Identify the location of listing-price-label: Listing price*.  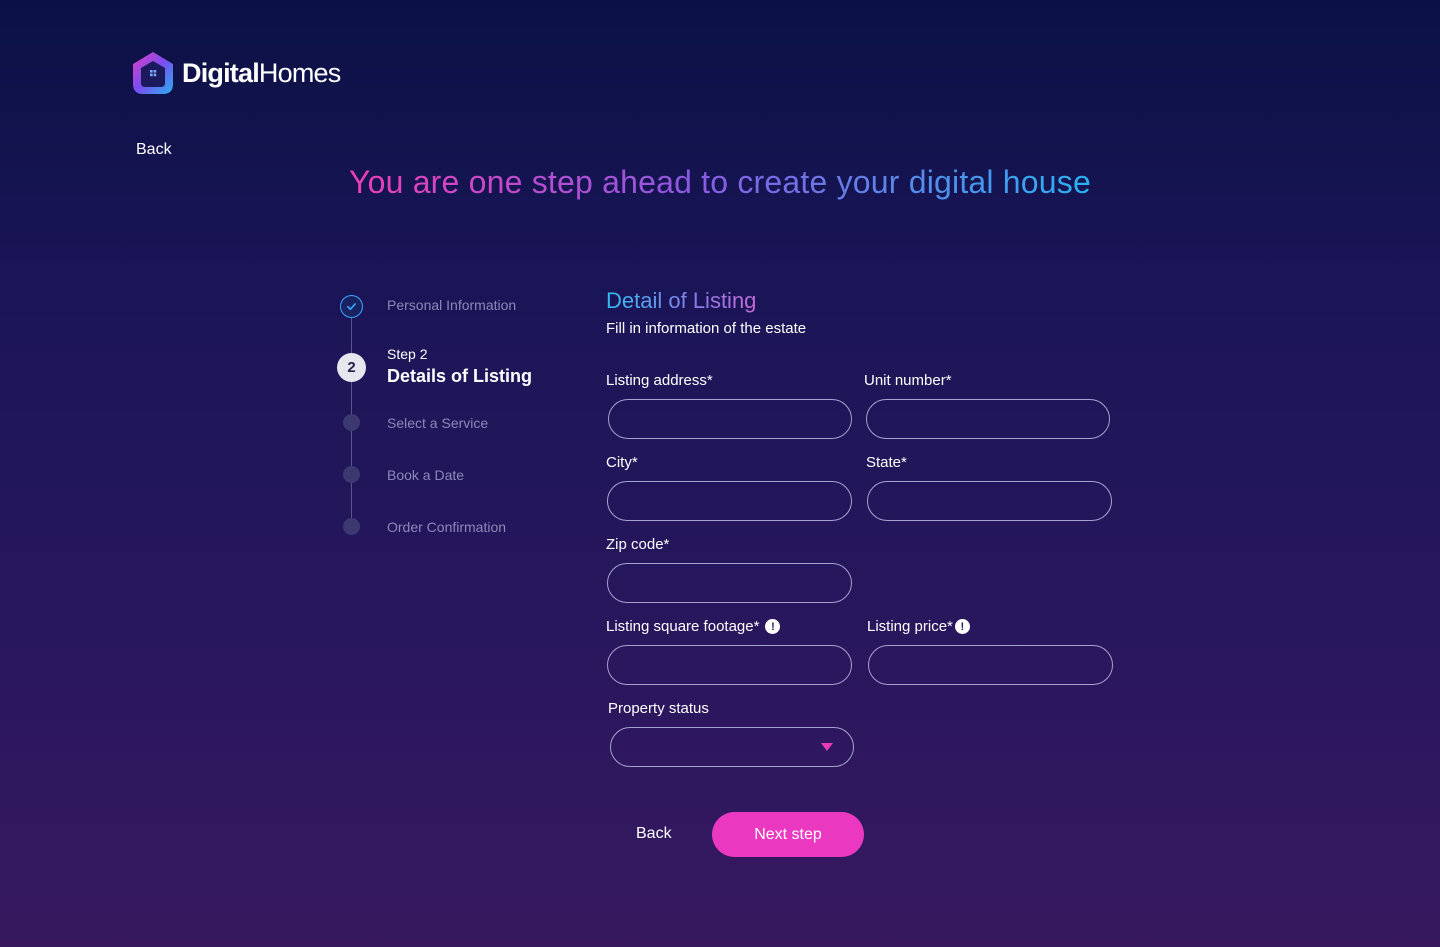
(910, 626).